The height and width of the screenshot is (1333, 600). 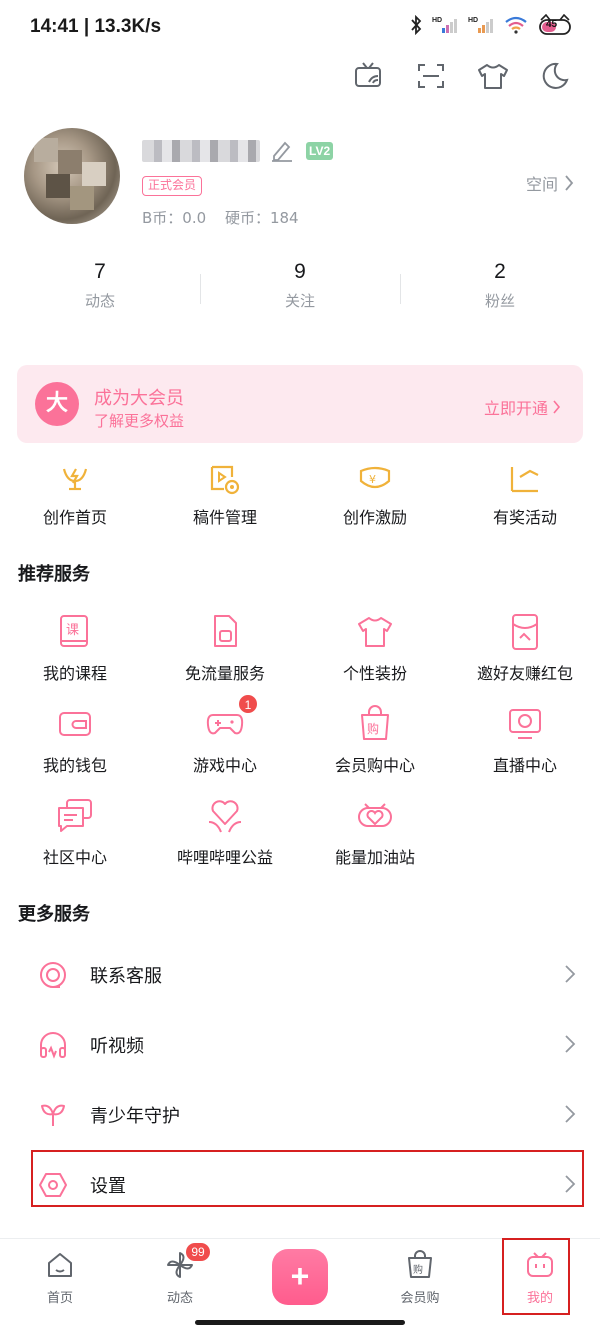 I want to click on vip-subtitle: 了解更多权益, so click(x=139, y=421).